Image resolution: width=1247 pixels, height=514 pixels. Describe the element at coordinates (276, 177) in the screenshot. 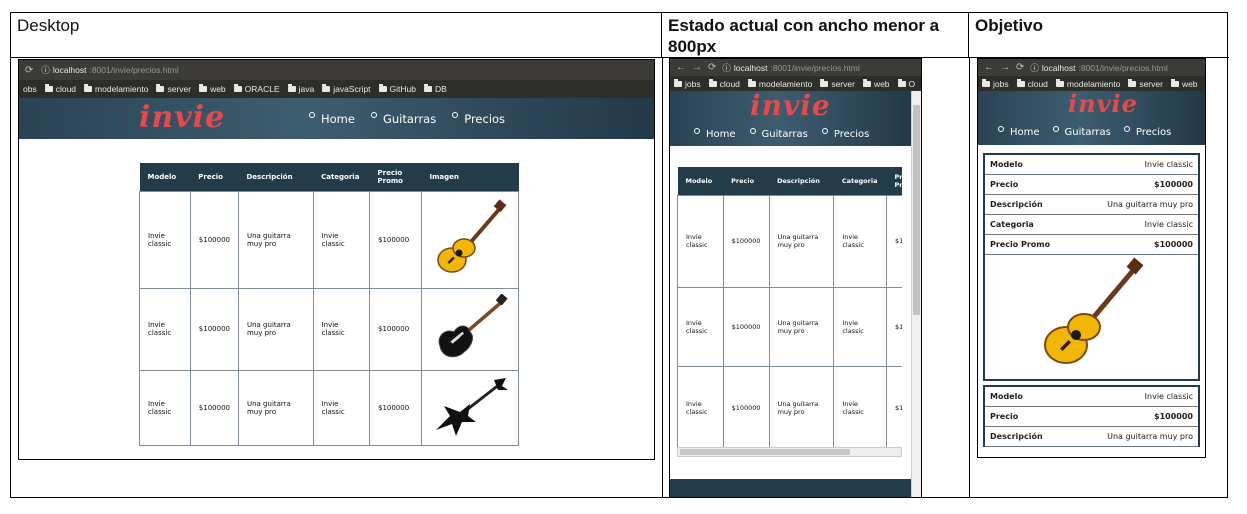

I see `col-header: Descripción` at that location.